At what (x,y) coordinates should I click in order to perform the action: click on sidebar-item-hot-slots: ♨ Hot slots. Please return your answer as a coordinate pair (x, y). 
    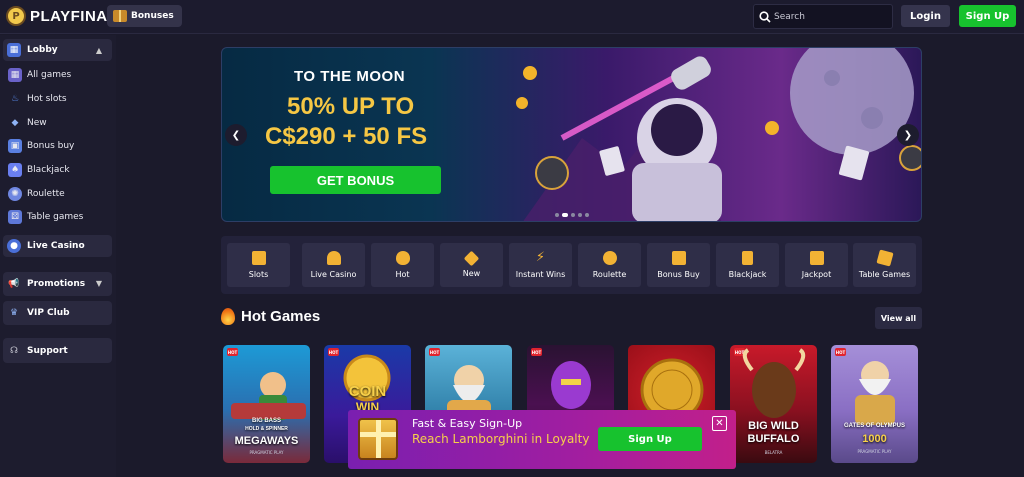
    Looking at the image, I should click on (37, 99).